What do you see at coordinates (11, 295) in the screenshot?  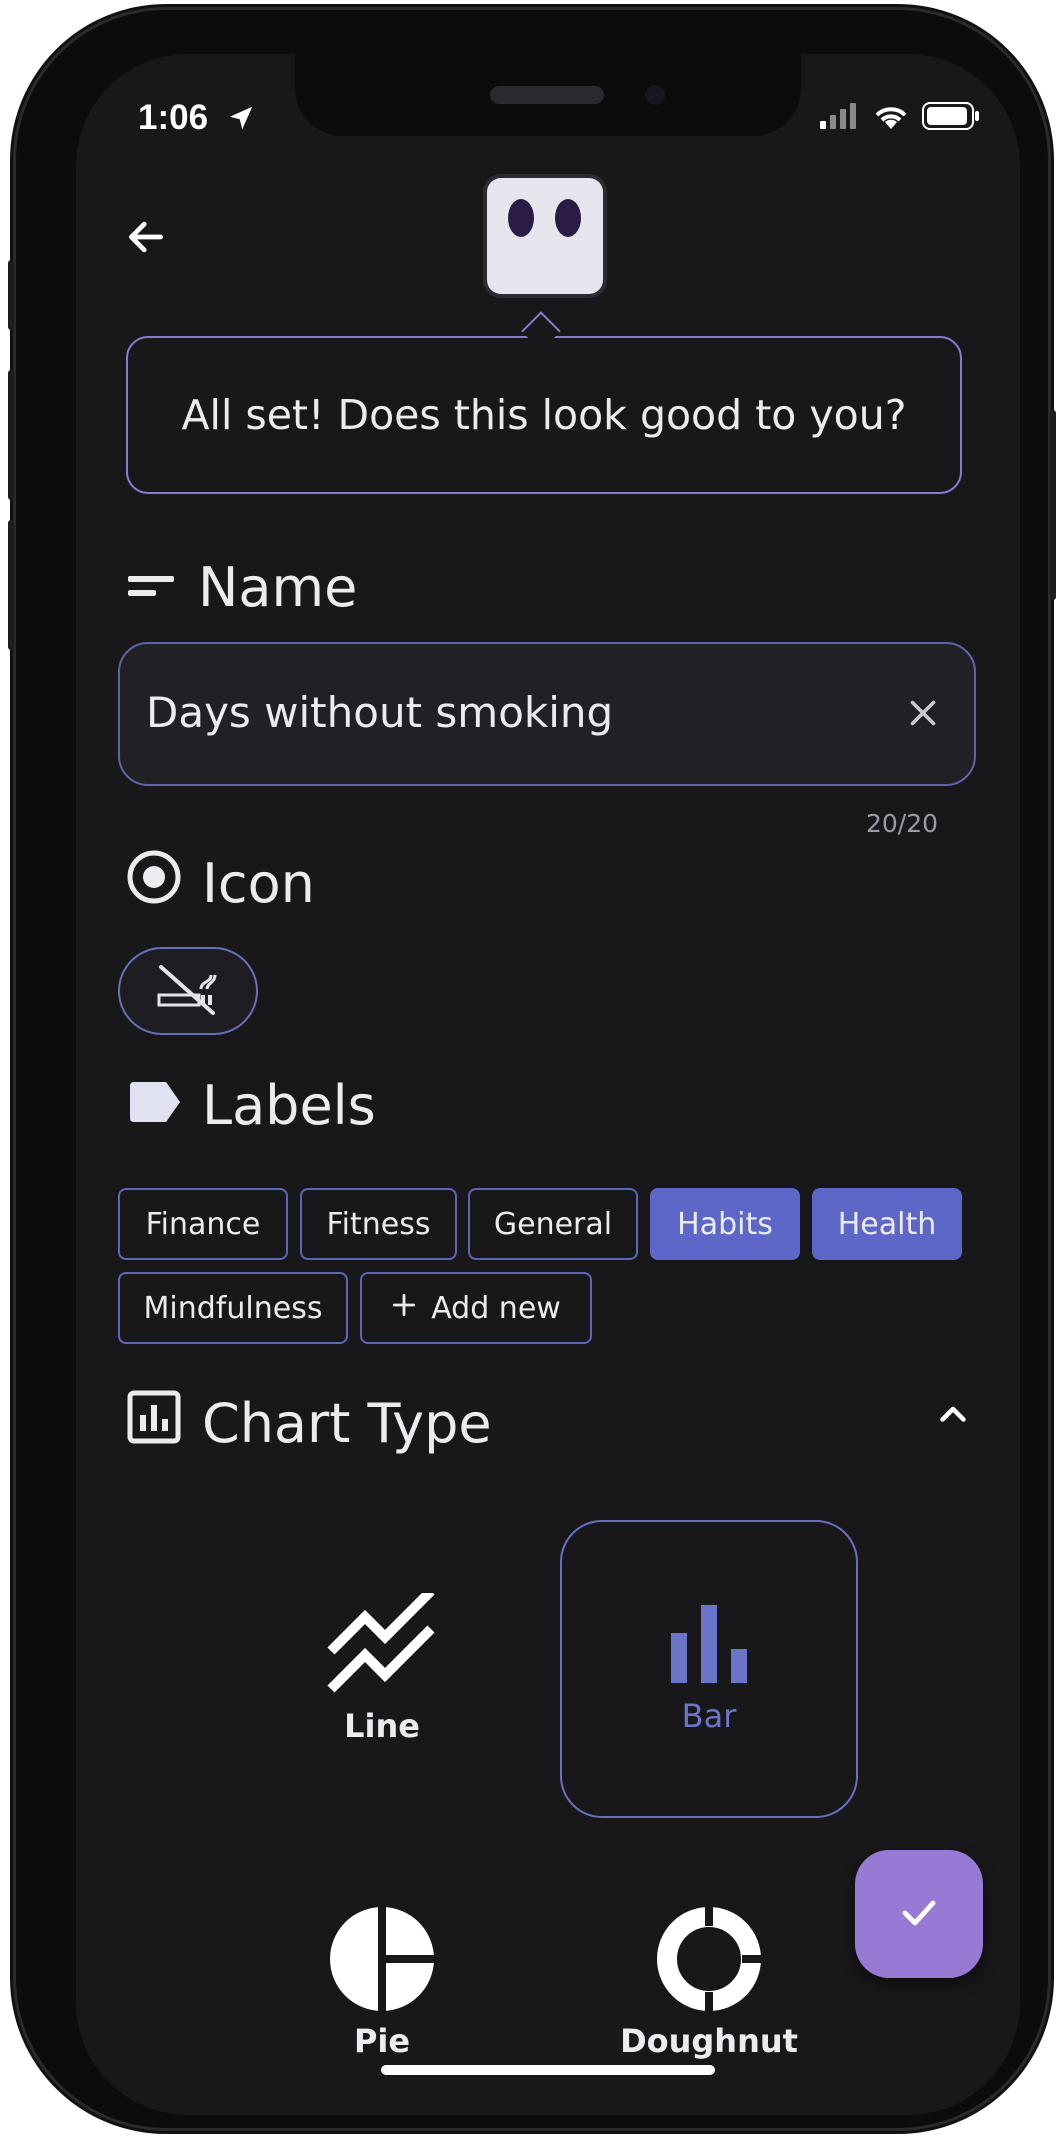 I see `mute-switch` at bounding box center [11, 295].